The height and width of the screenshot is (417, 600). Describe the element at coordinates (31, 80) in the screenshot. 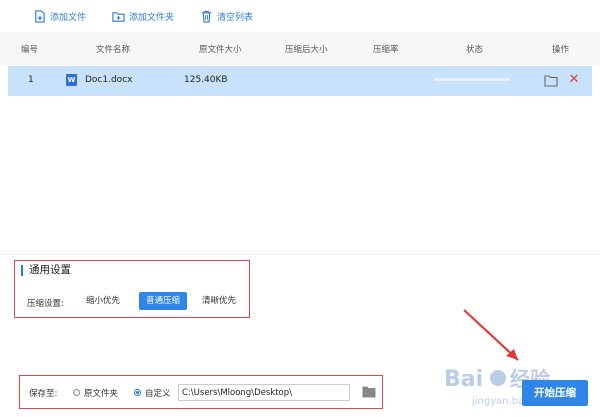

I see `row-index: 1` at that location.